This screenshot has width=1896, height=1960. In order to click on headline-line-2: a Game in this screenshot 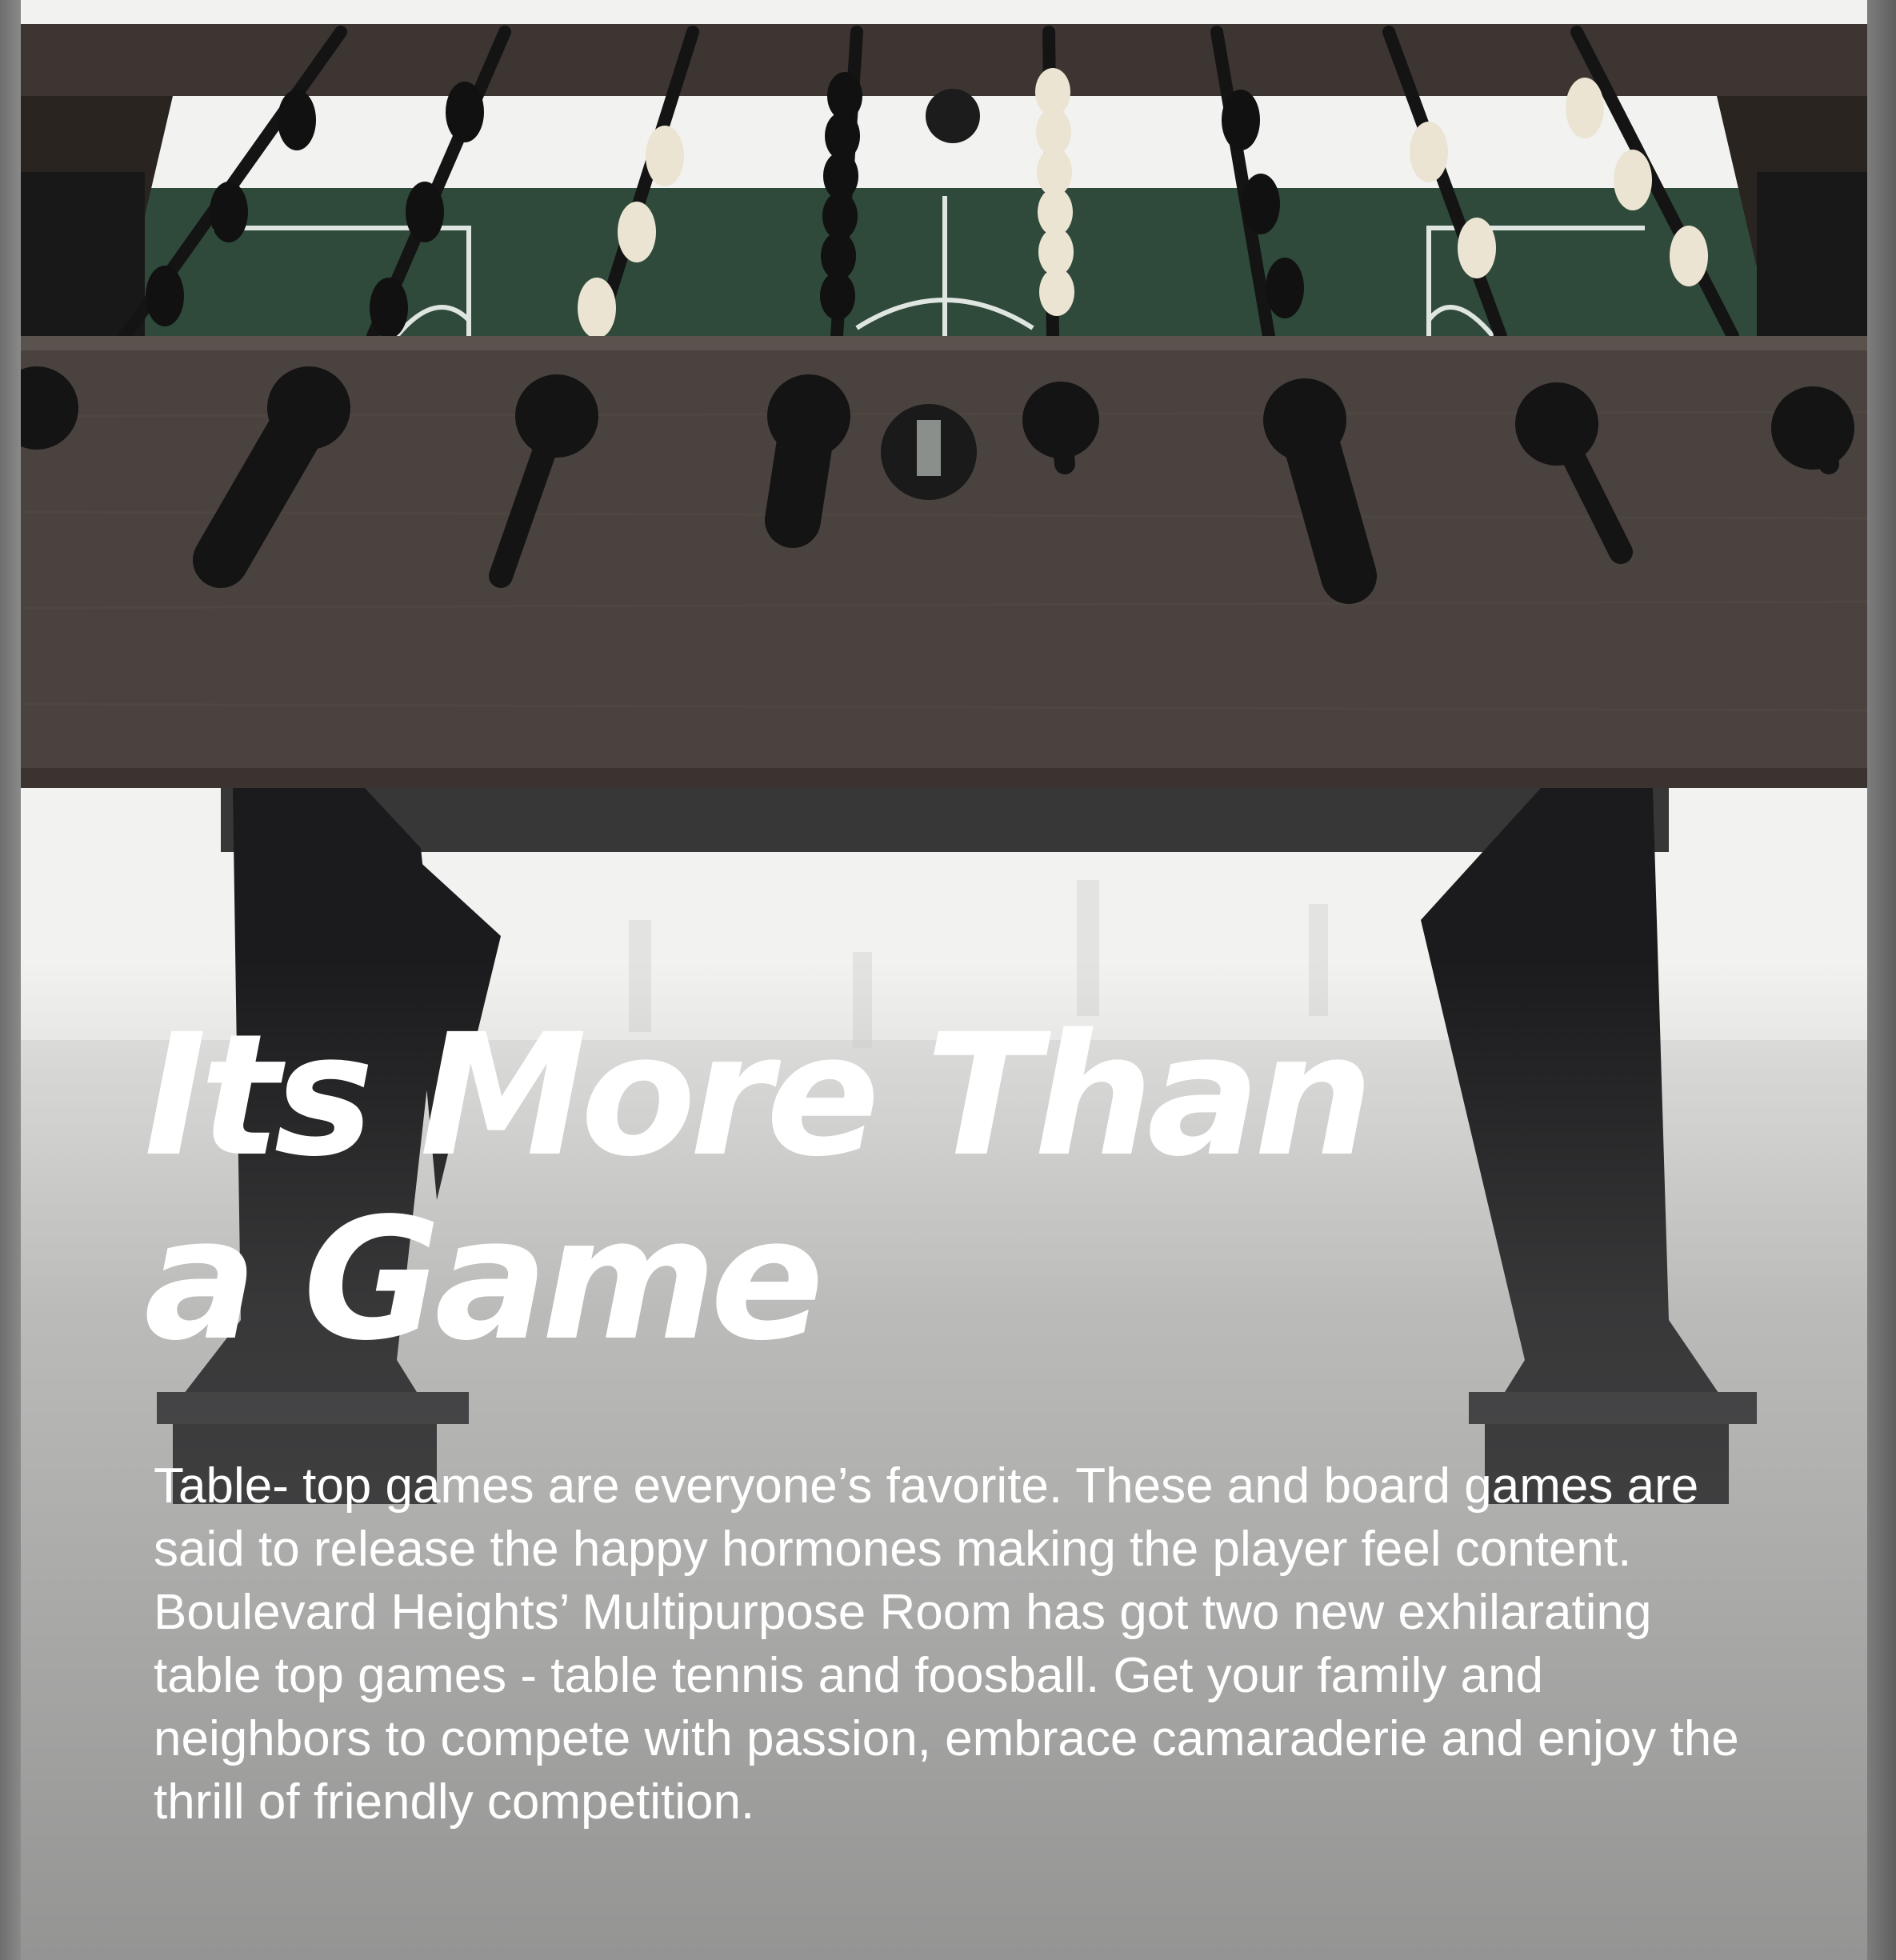, I will do `click(484, 1280)`.